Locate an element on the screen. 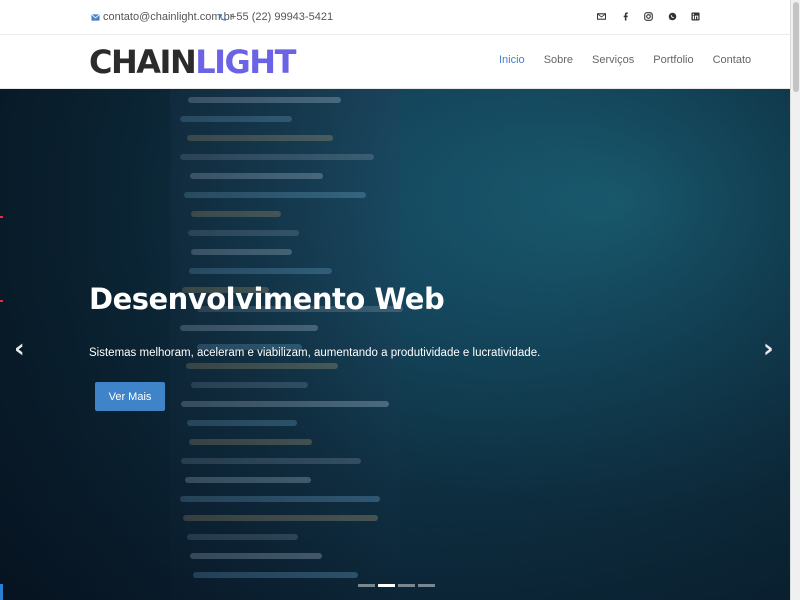 The width and height of the screenshot is (800, 600). email-contact: contato@chainlight.com.br is located at coordinates (162, 17).